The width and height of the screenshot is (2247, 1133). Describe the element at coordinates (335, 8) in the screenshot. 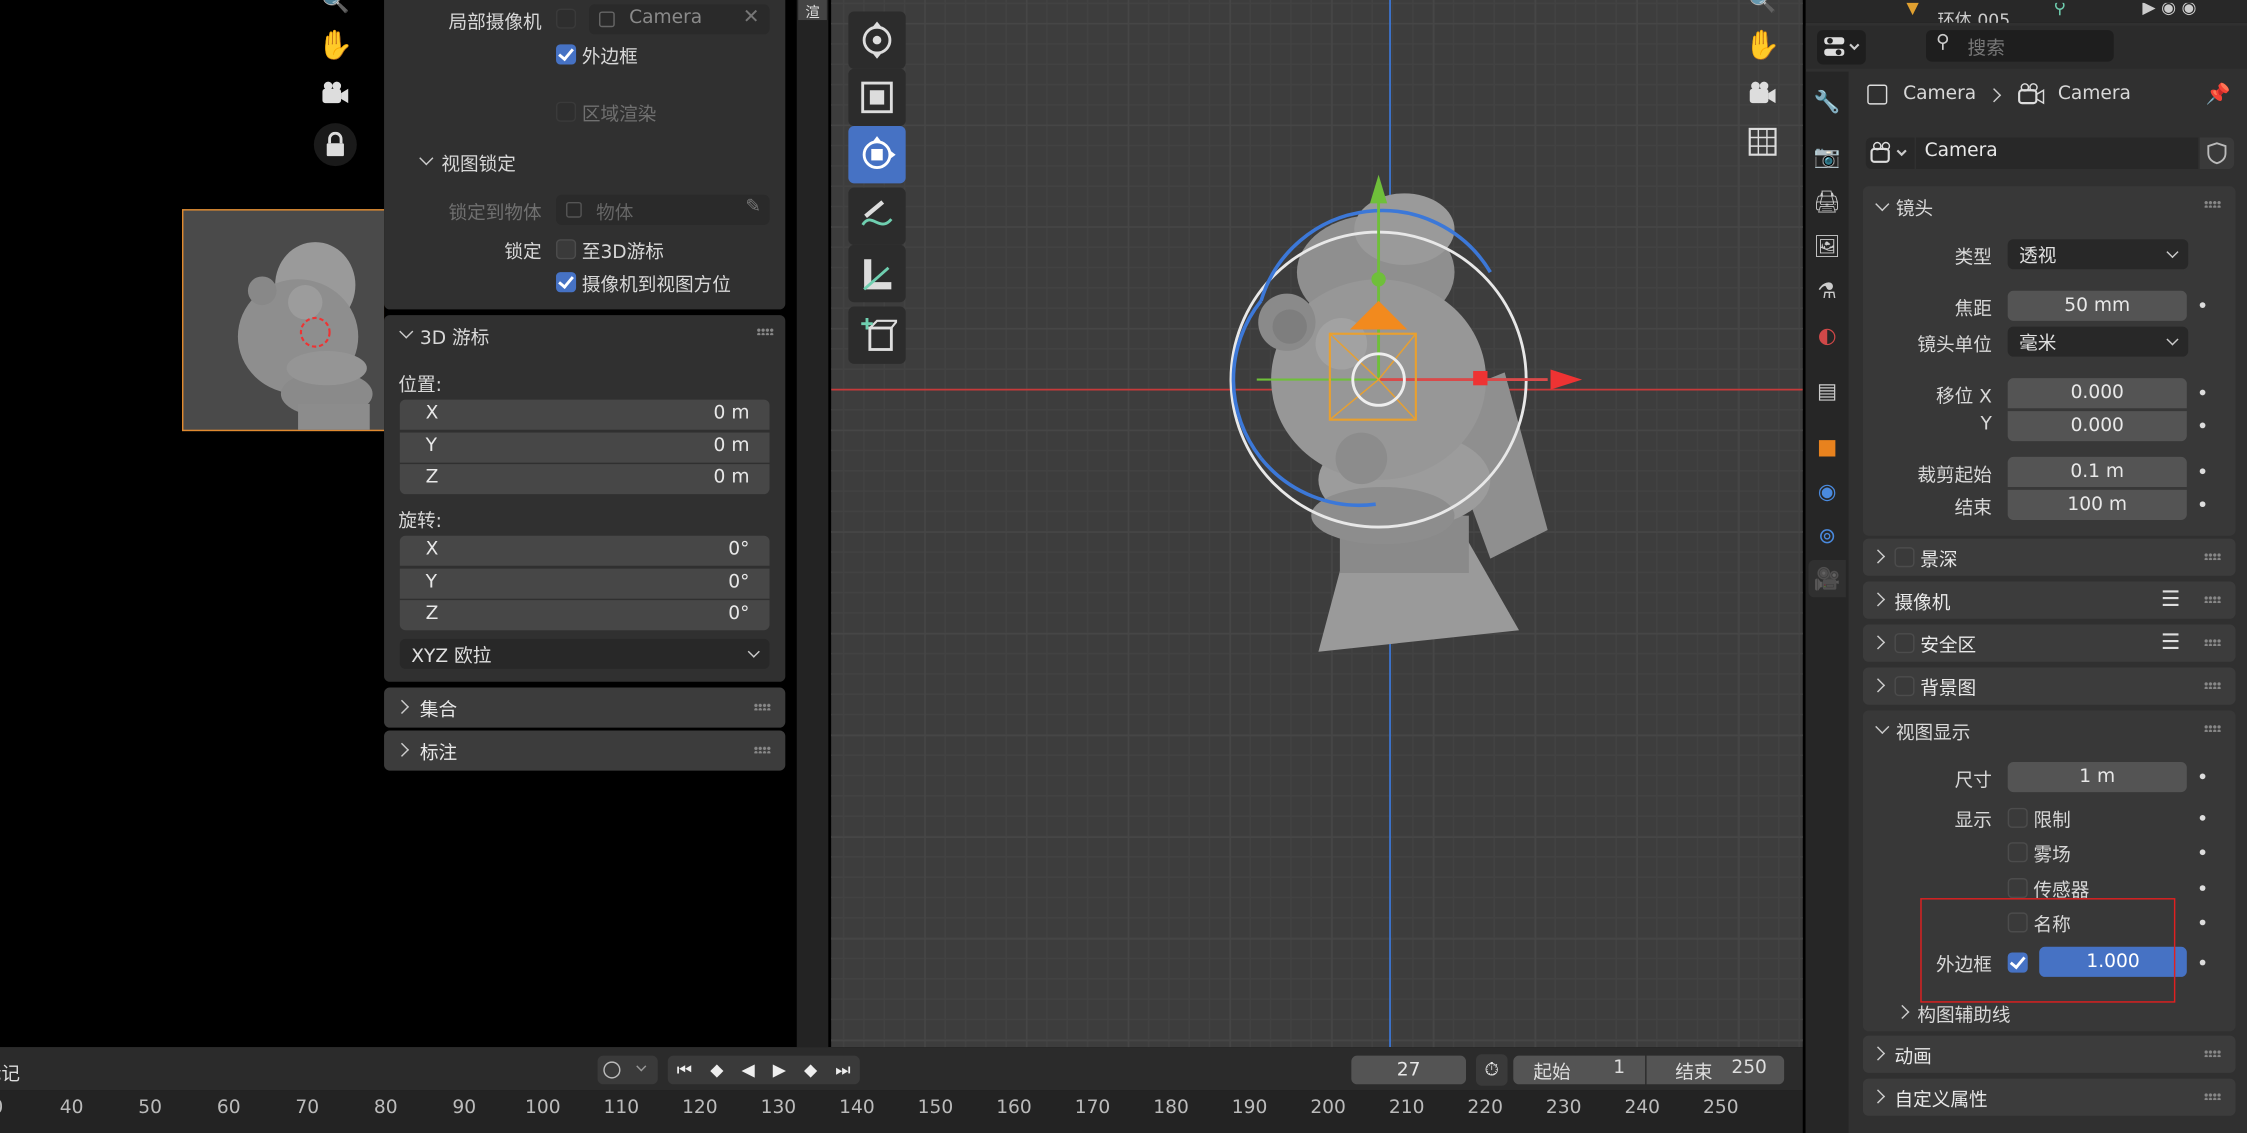

I see `search-icon: 🔍` at that location.